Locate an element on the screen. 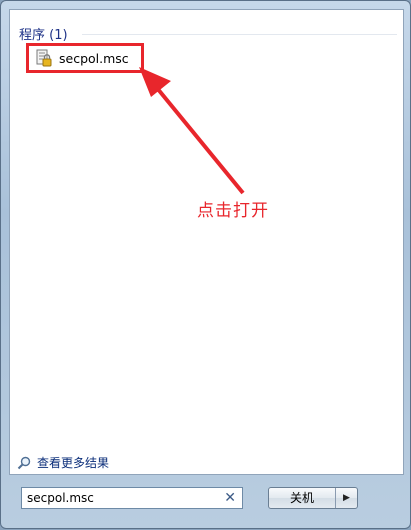  shutdown-button-group: 关机 ▶ is located at coordinates (313, 498).